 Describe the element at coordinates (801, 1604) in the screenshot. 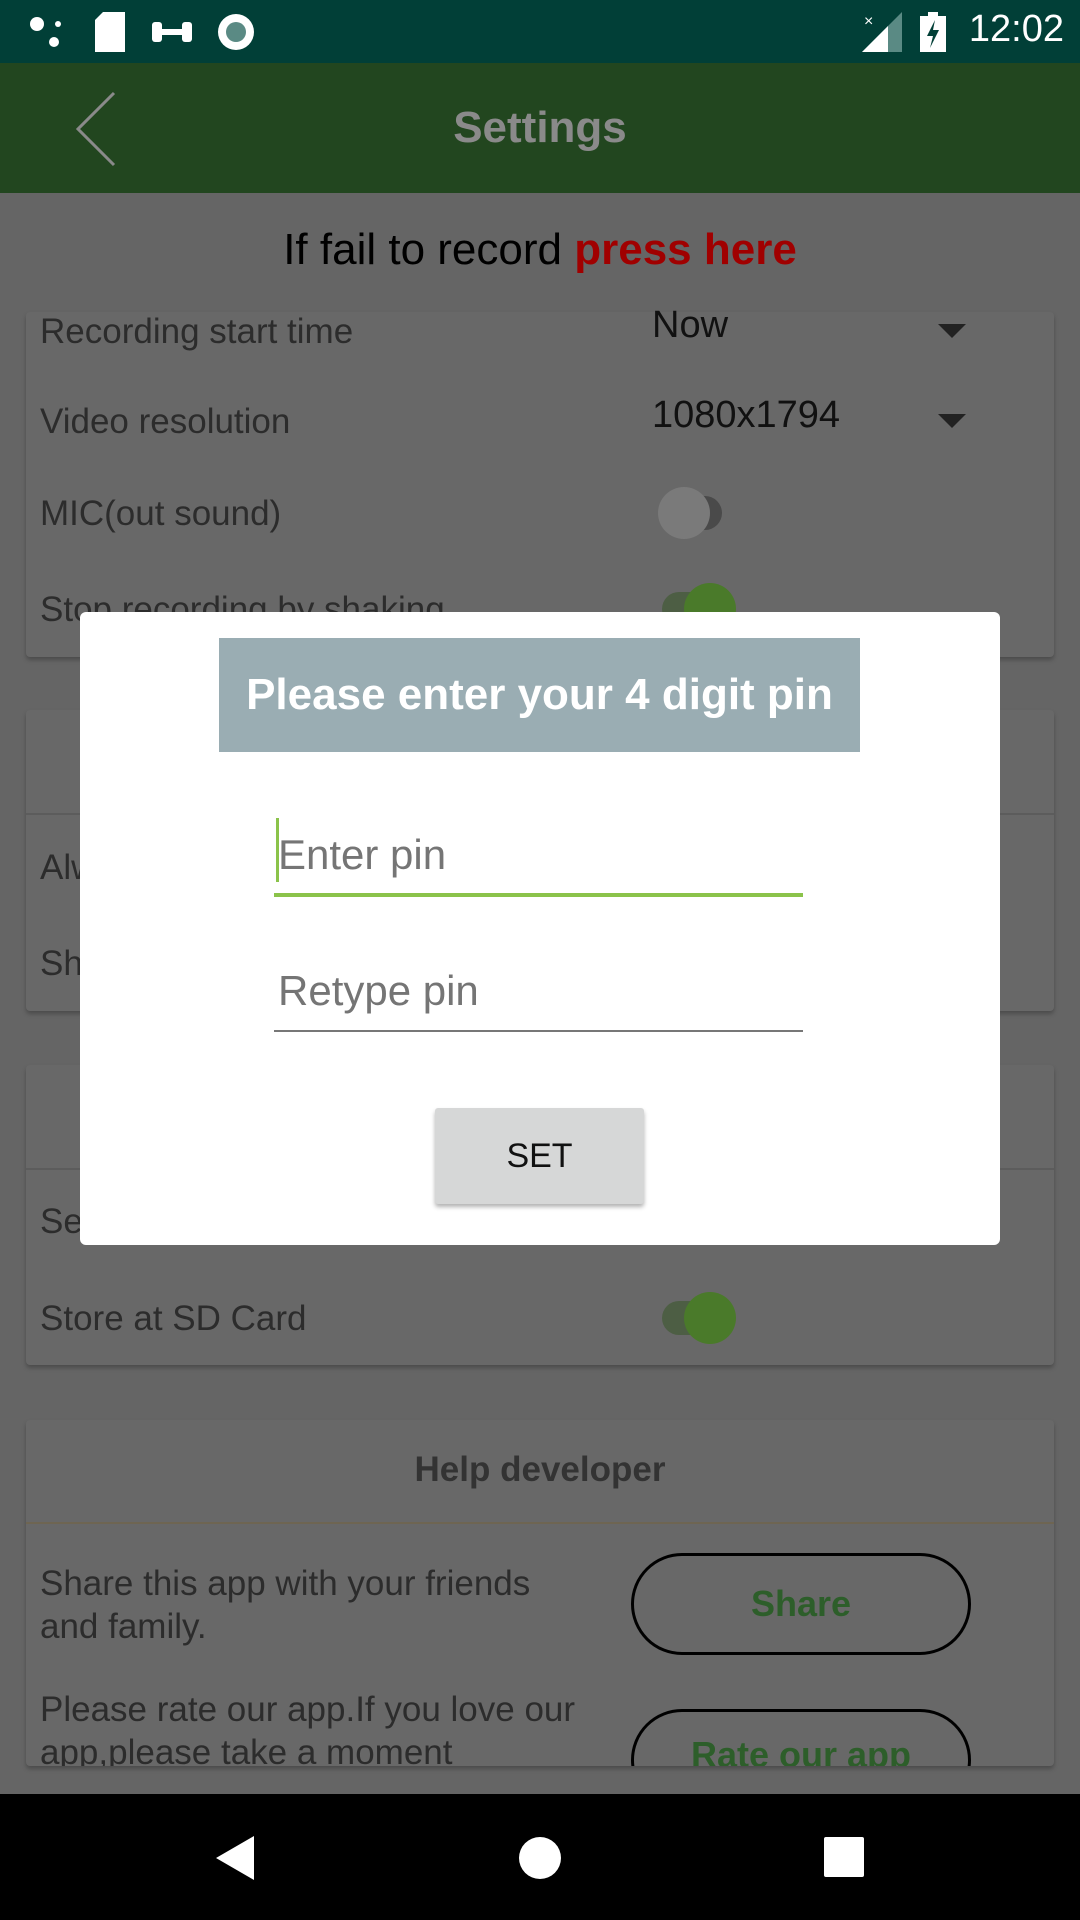

I see `share-button: Share` at that location.